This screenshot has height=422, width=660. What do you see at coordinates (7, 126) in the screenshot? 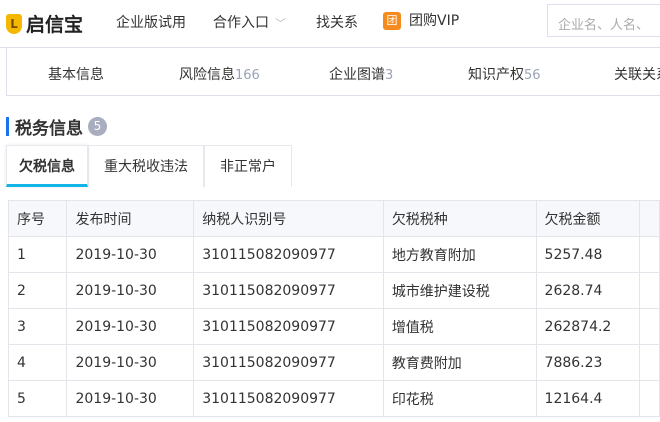
I see `section-accent-bar` at bounding box center [7, 126].